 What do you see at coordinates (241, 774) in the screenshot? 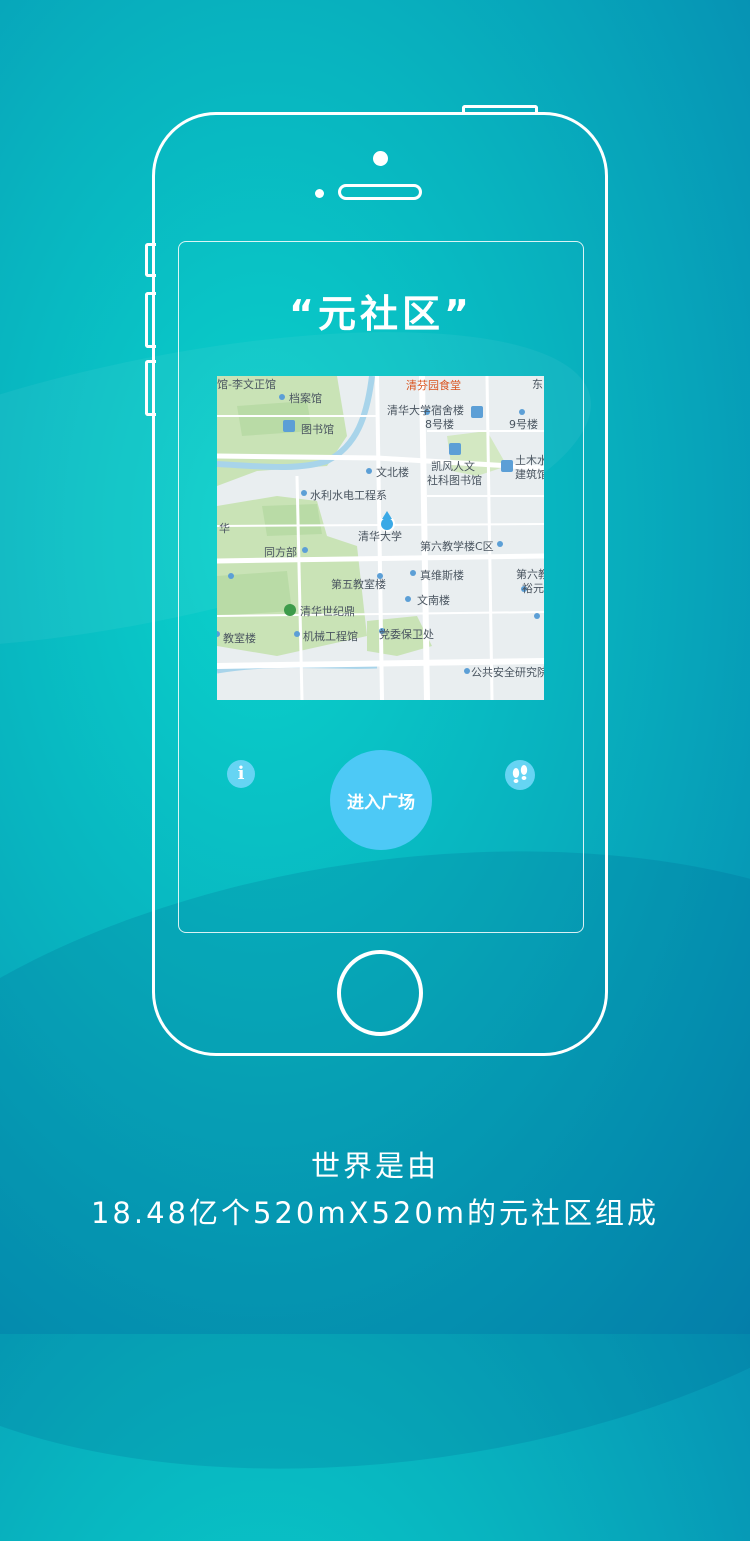
I see `info-icon: i` at bounding box center [241, 774].